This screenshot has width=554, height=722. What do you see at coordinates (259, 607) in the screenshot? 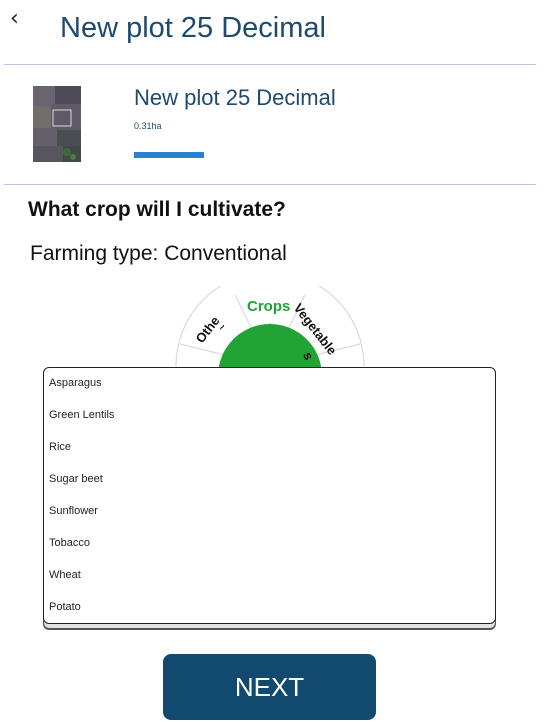
I see `list-item: Potato` at bounding box center [259, 607].